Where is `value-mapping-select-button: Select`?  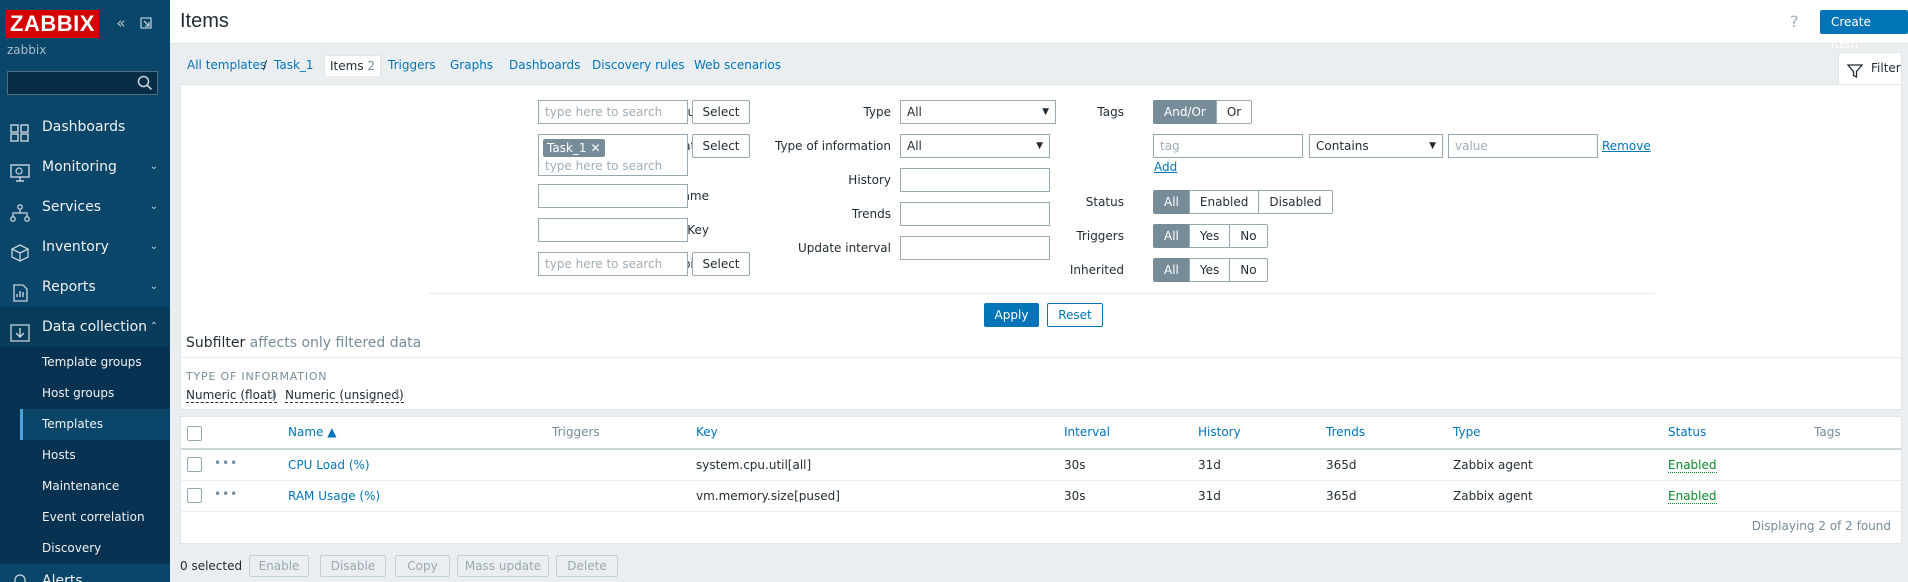 value-mapping-select-button: Select is located at coordinates (721, 264).